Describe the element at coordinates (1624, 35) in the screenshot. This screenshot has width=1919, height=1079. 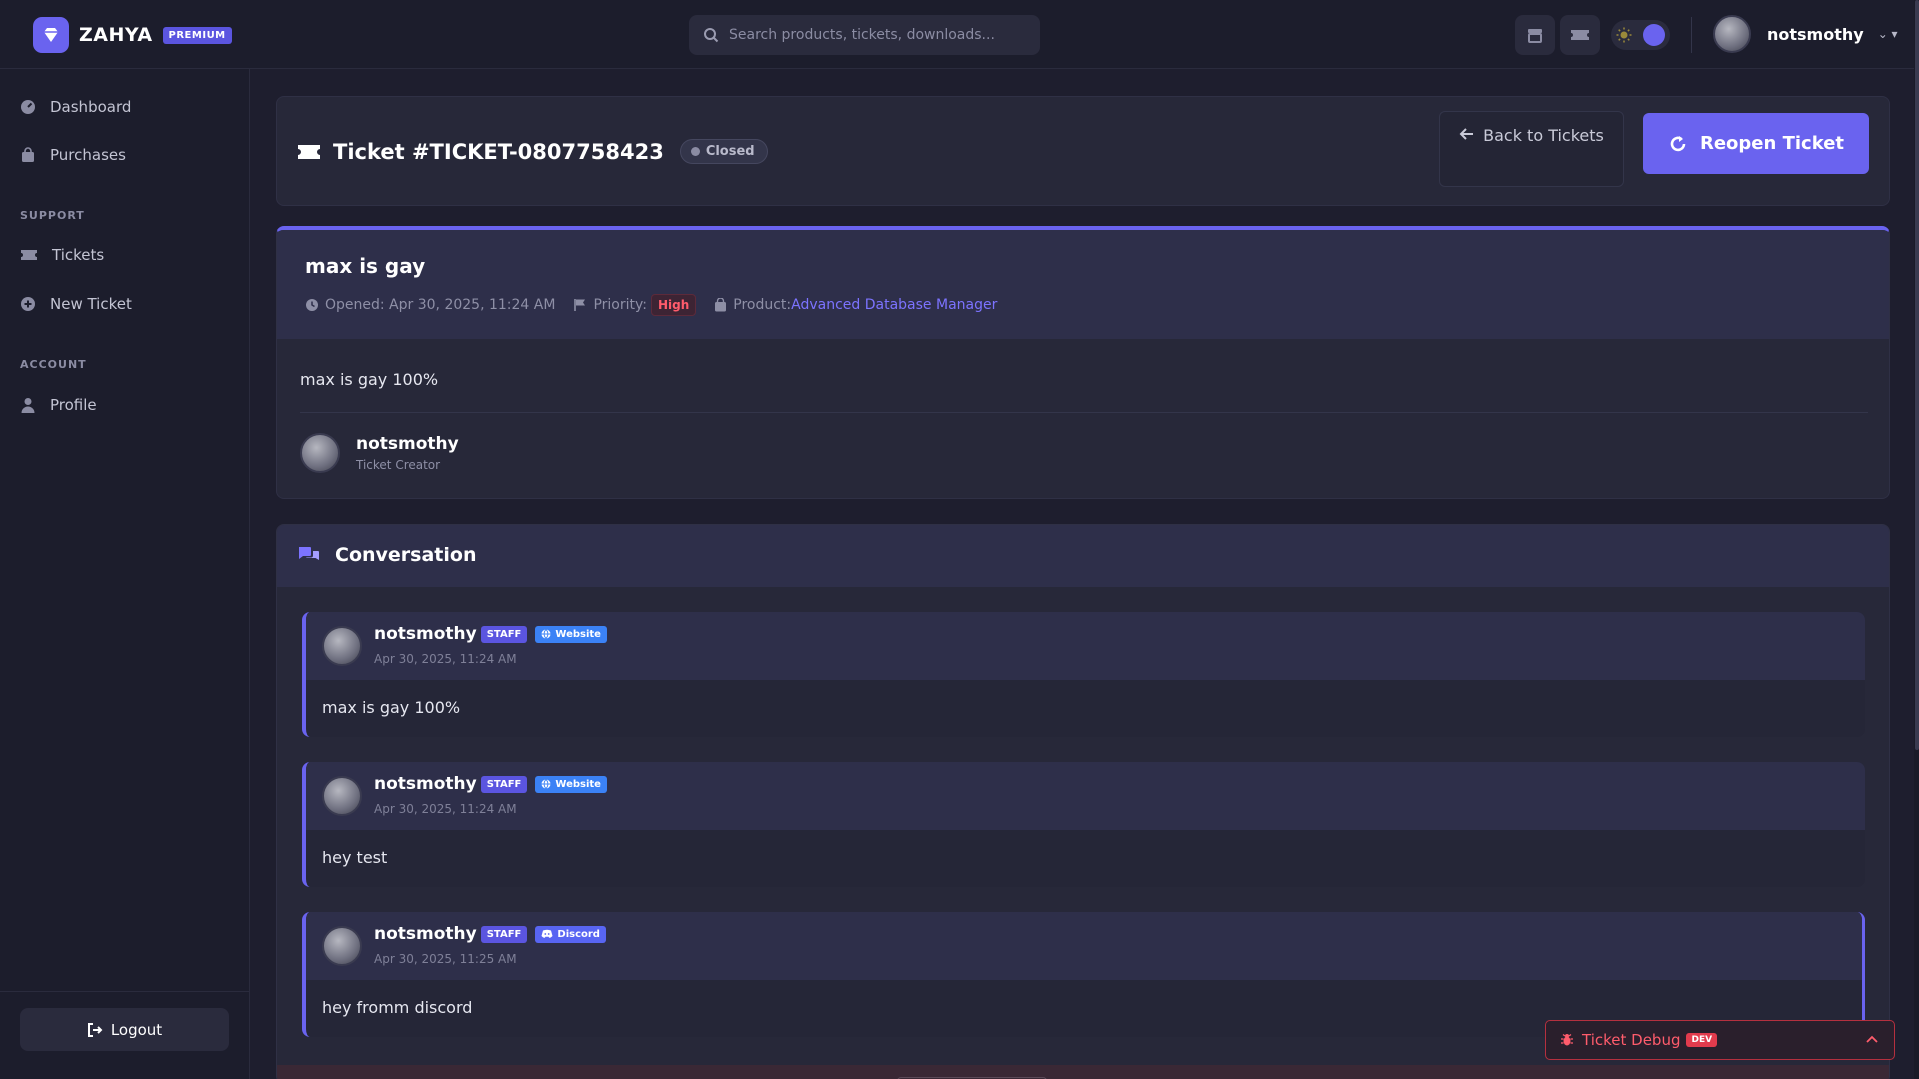
I see `sun-icon` at that location.